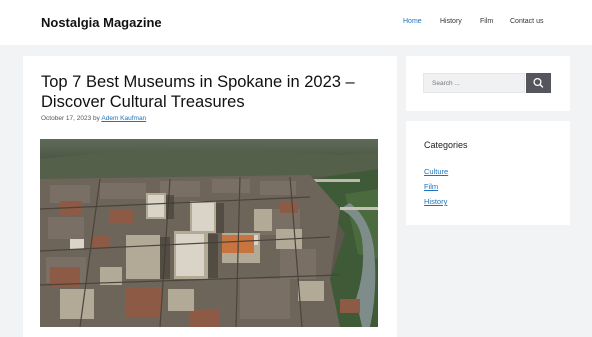 The image size is (592, 337). Describe the element at coordinates (436, 171) in the screenshot. I see `category-link-culture: Culture` at that location.